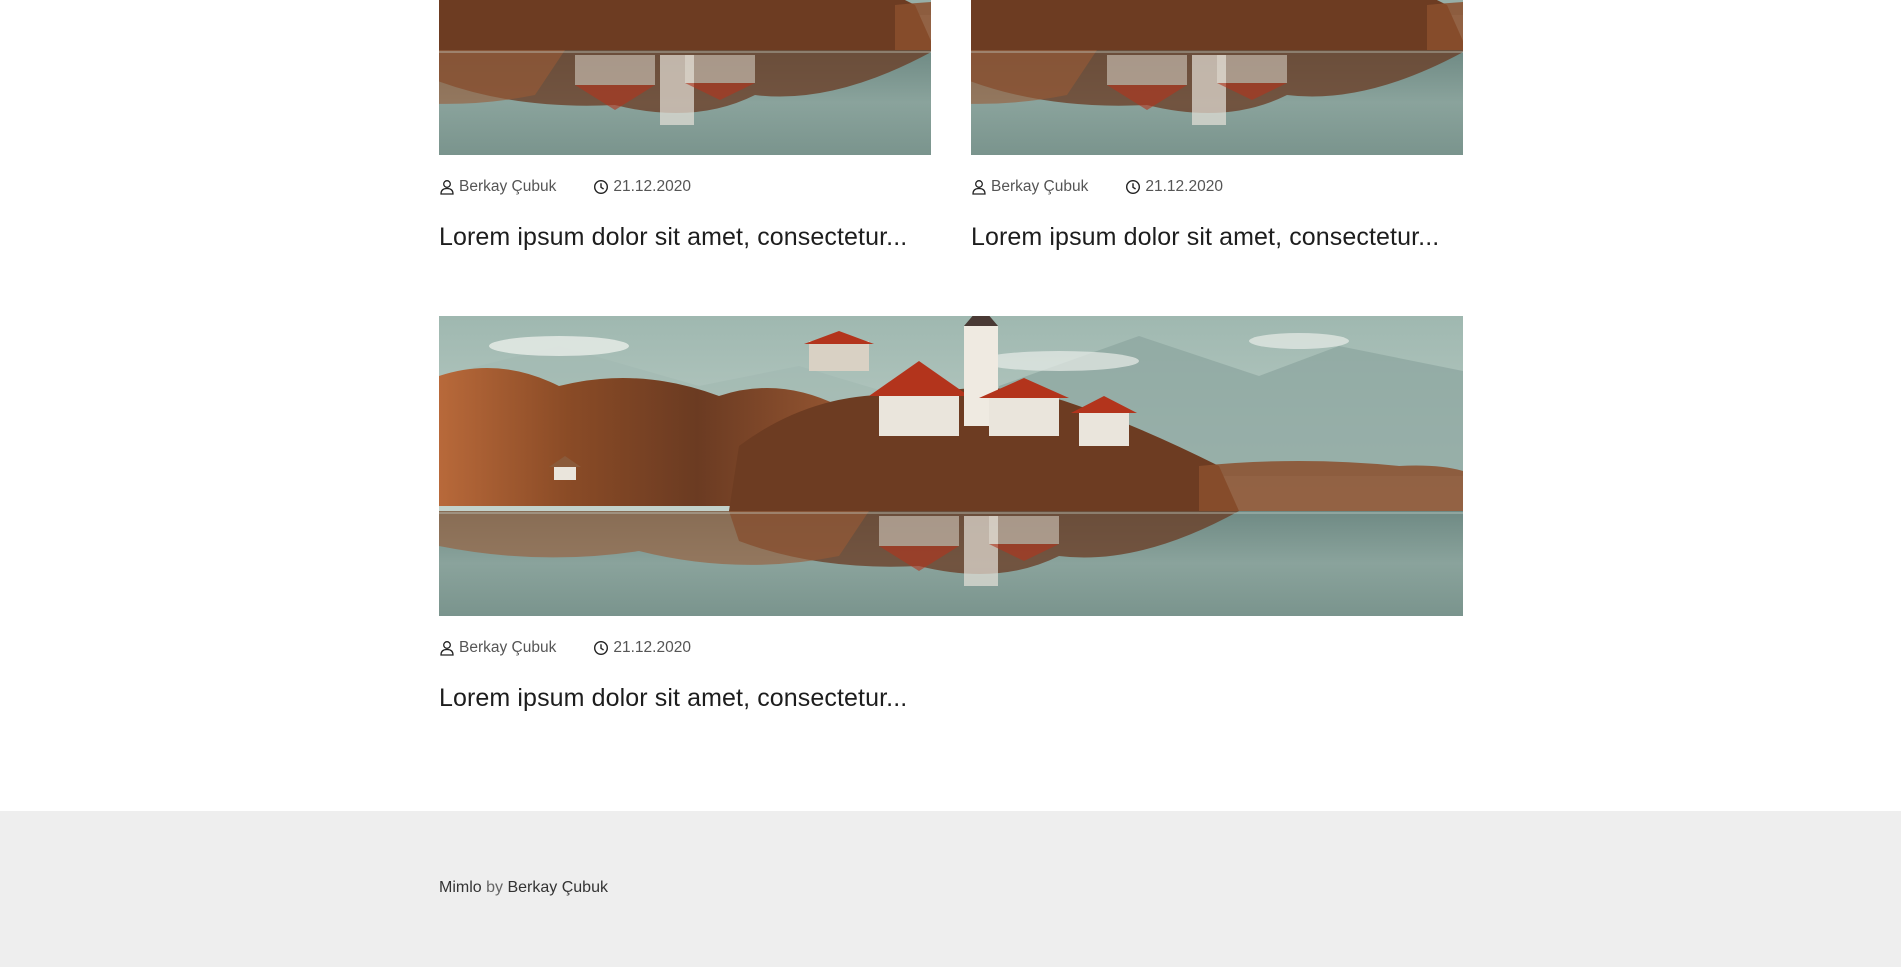 The image size is (1901, 967). Describe the element at coordinates (495, 887) in the screenshot. I see `footer-by-text: by` at that location.